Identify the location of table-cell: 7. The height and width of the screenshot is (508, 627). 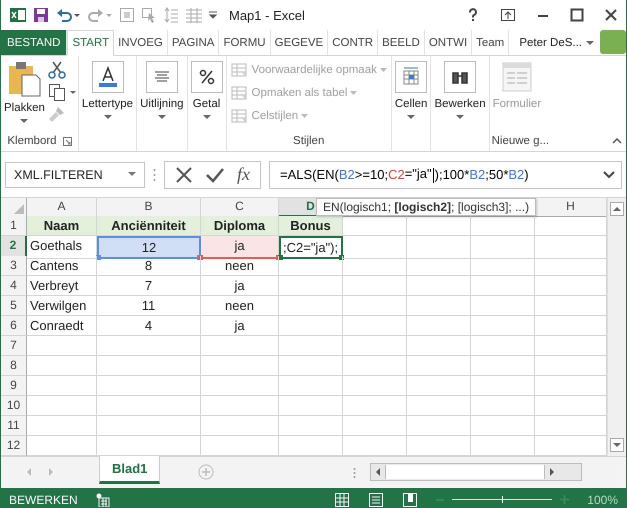
(149, 286).